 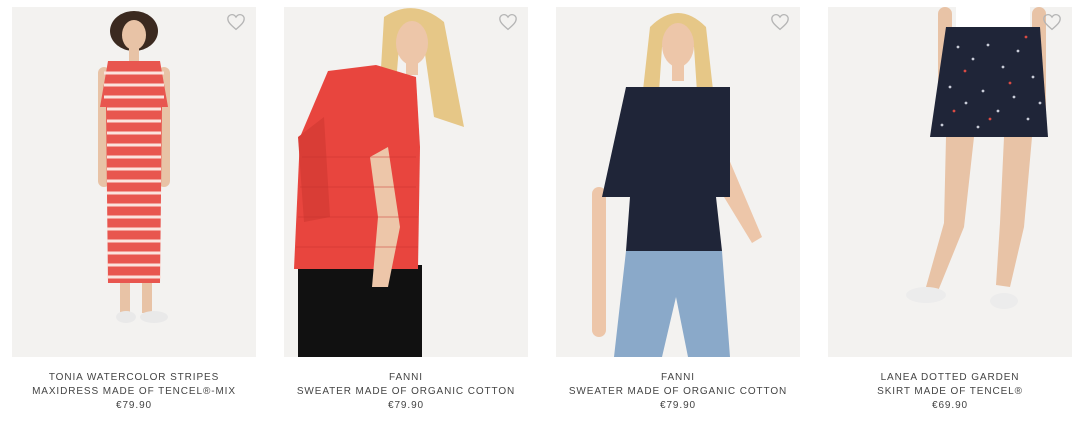 I want to click on product-name-line2: MAXIDRESS MADE OF TENCEL®-MIX, so click(x=134, y=392).